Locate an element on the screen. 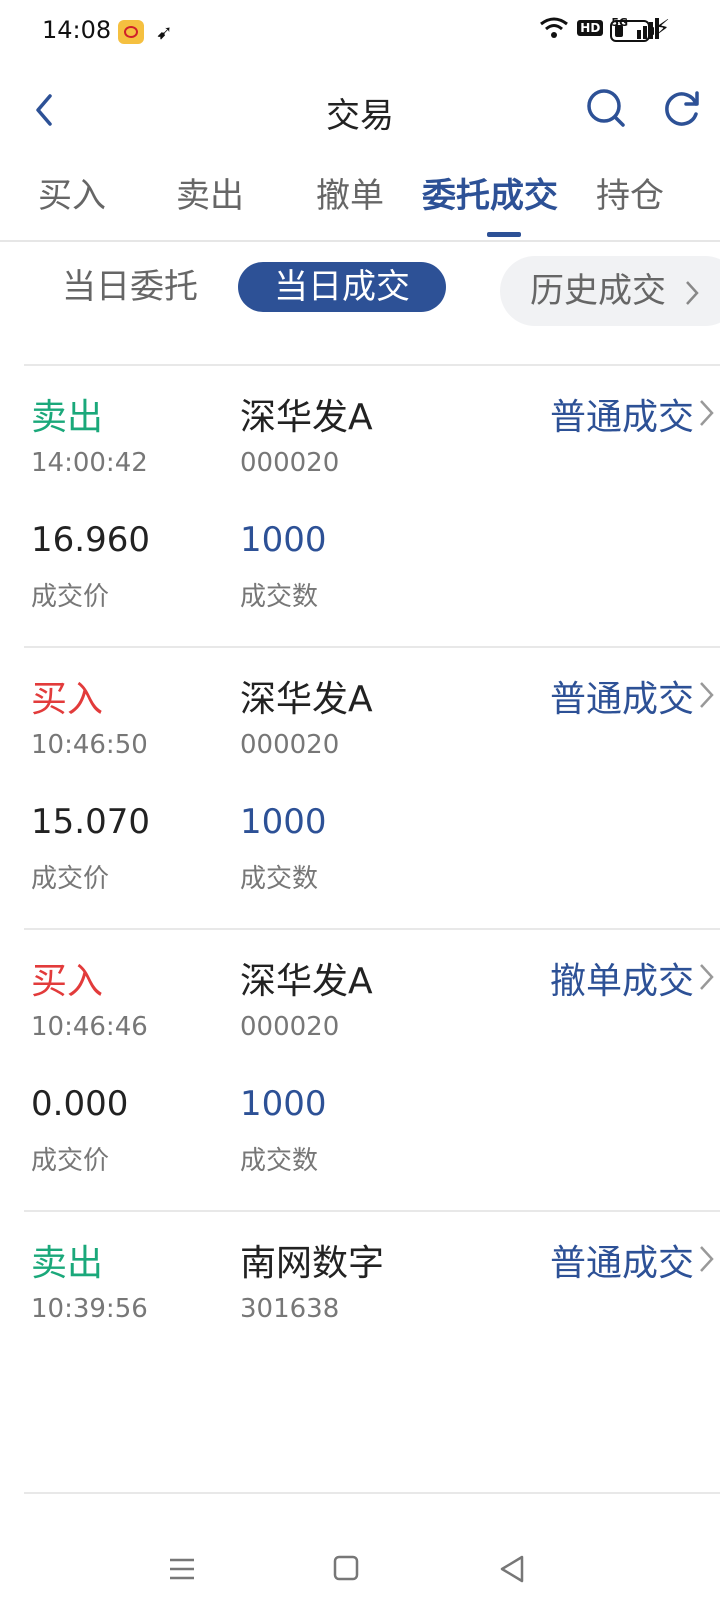 Image resolution: width=720 pixels, height=1612 pixels. back-triangle-icon is located at coordinates (512, 1569).